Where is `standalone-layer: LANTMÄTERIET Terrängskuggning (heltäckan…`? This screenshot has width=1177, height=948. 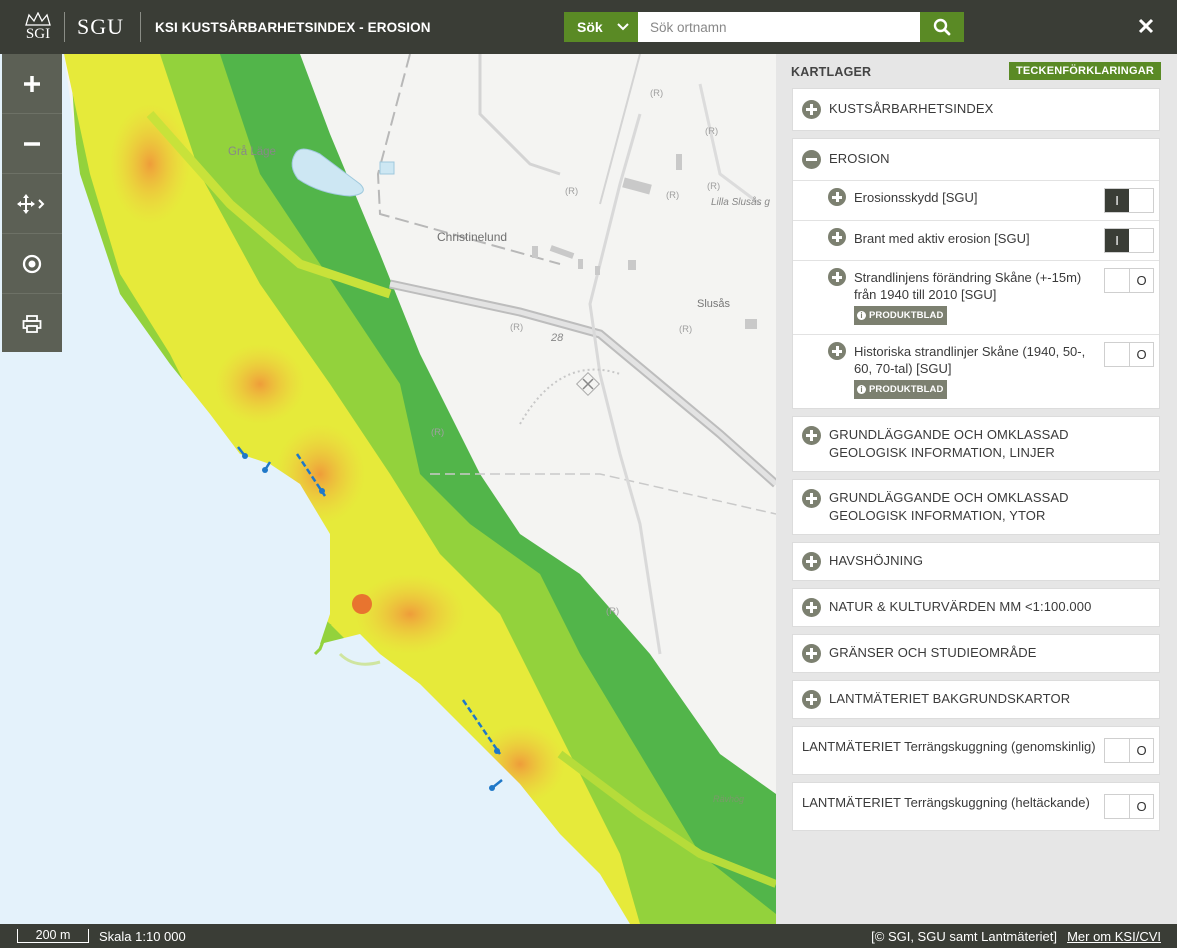 standalone-layer: LANTMÄTERIET Terrängskuggning (heltäckan… is located at coordinates (976, 806).